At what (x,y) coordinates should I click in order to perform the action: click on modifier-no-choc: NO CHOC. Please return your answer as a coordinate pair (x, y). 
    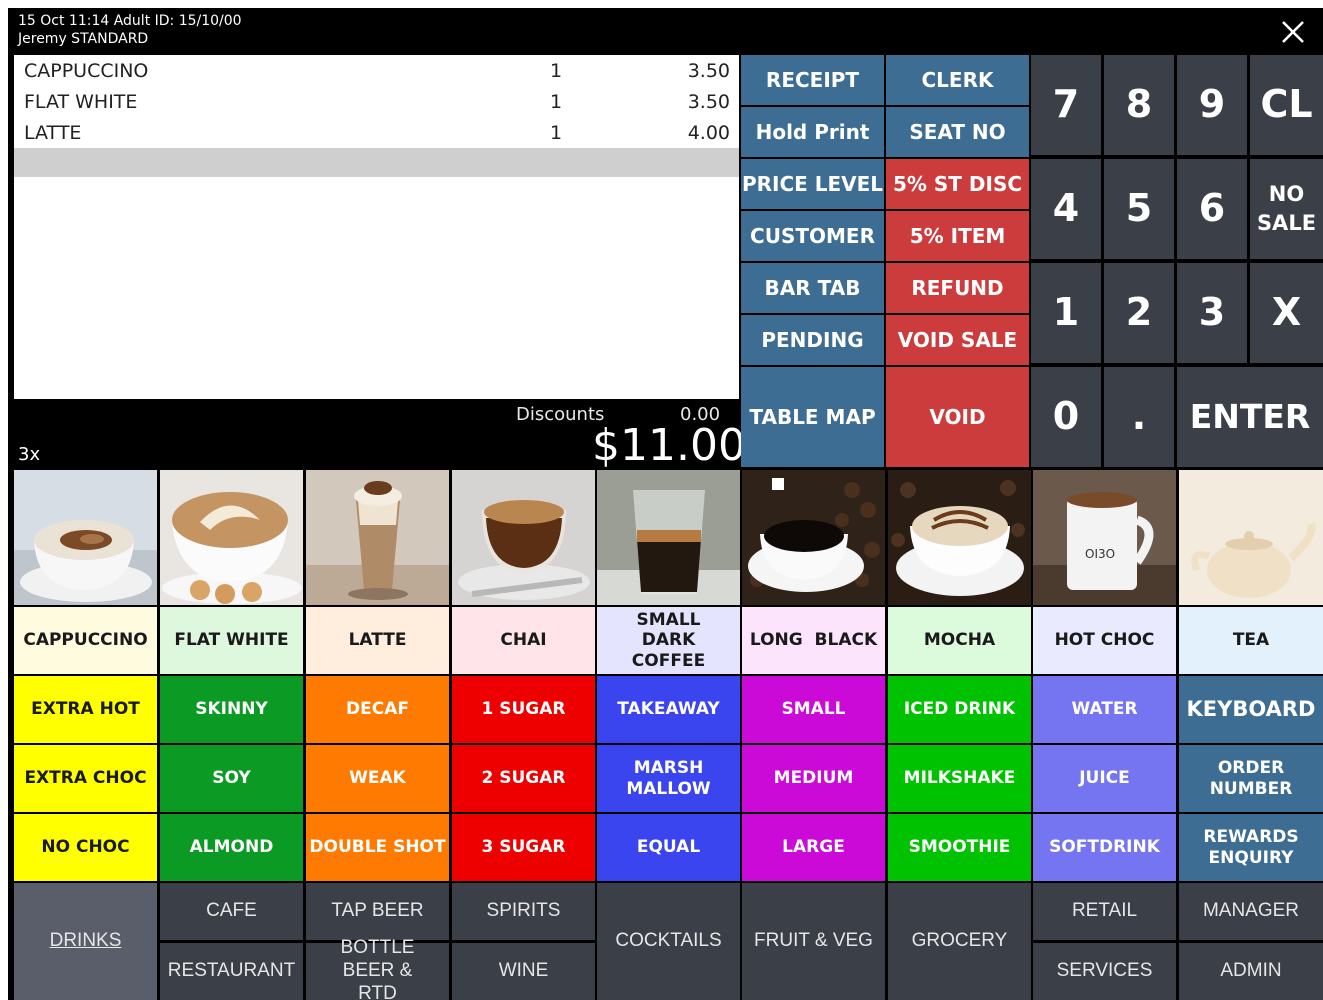
    Looking at the image, I should click on (85, 847).